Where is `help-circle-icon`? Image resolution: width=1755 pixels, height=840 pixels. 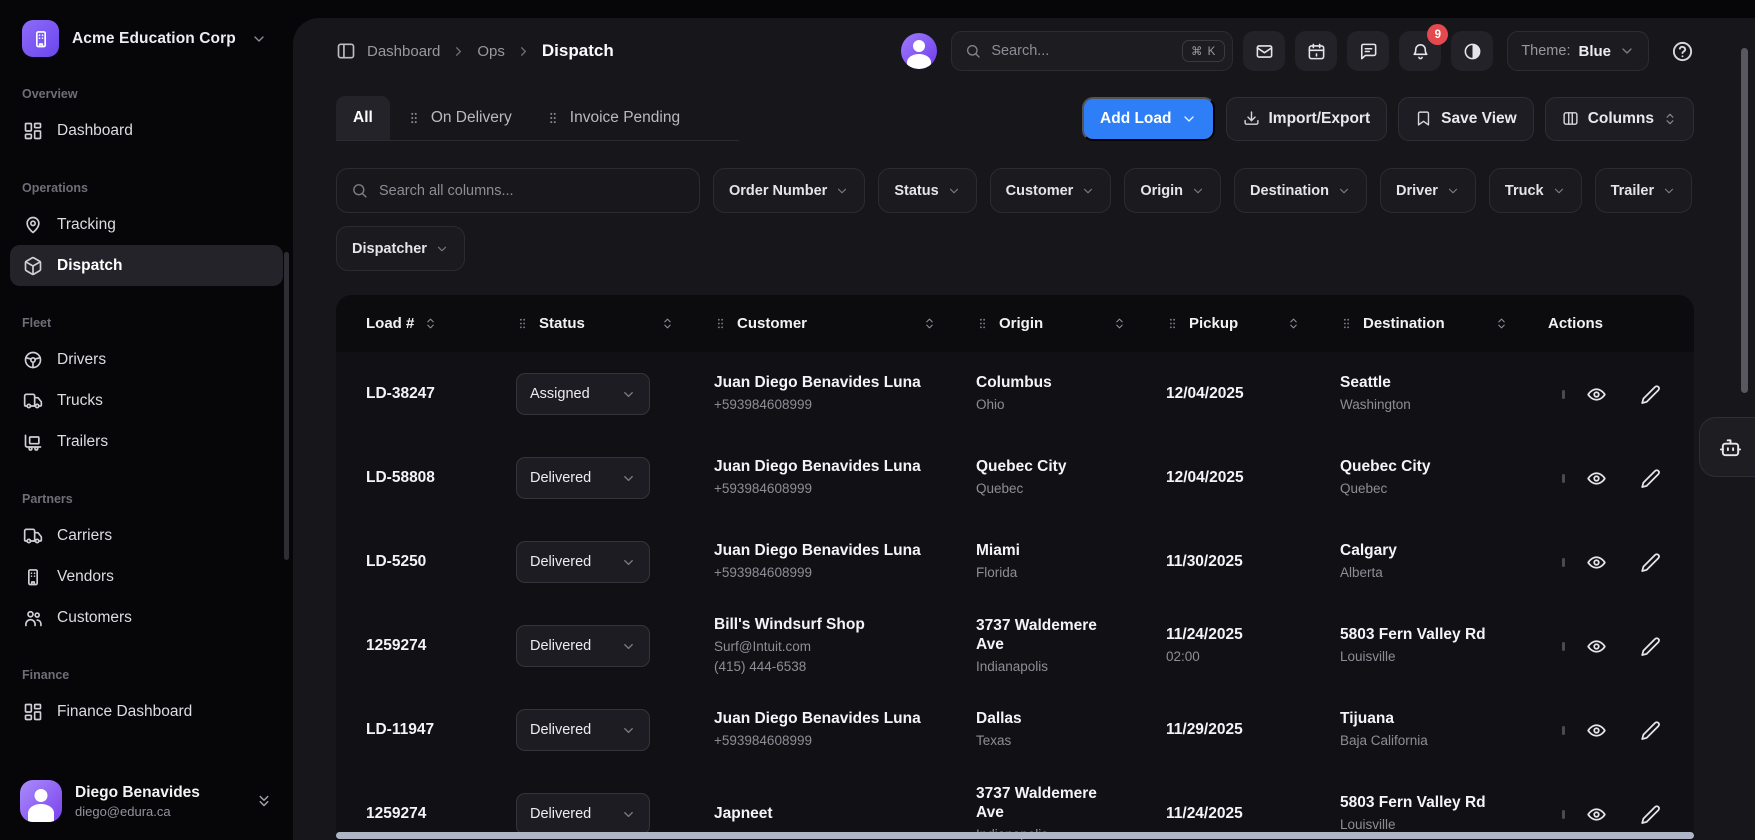
help-circle-icon is located at coordinates (1682, 51).